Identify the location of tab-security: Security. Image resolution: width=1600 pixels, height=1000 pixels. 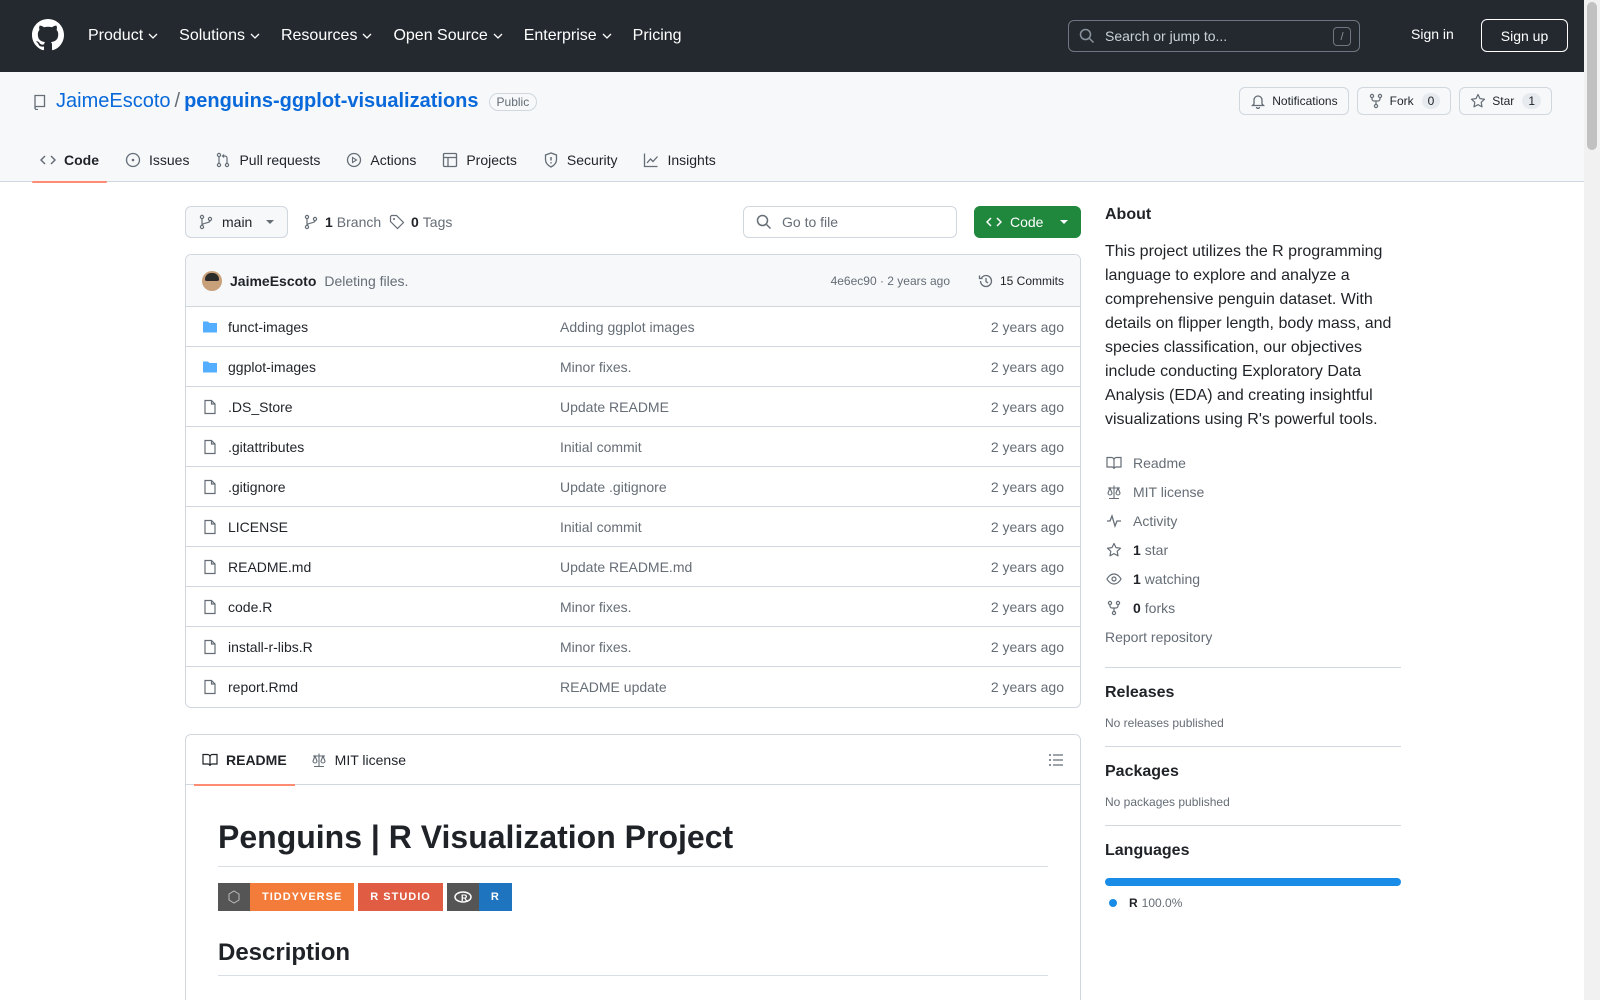
(580, 160).